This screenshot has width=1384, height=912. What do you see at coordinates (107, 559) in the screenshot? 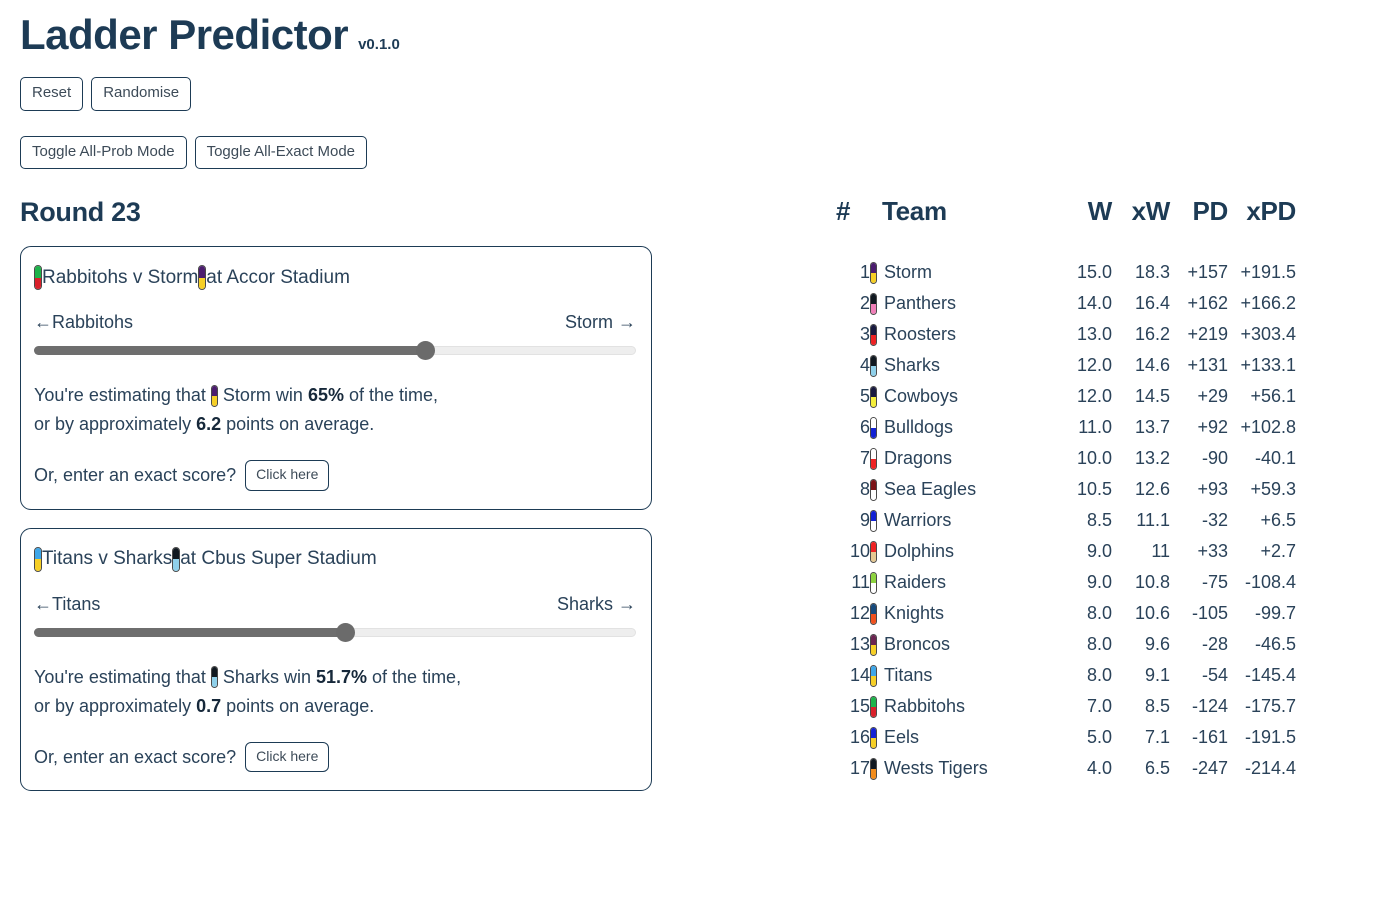
I see `match-versus-text: Titans v Sharks` at bounding box center [107, 559].